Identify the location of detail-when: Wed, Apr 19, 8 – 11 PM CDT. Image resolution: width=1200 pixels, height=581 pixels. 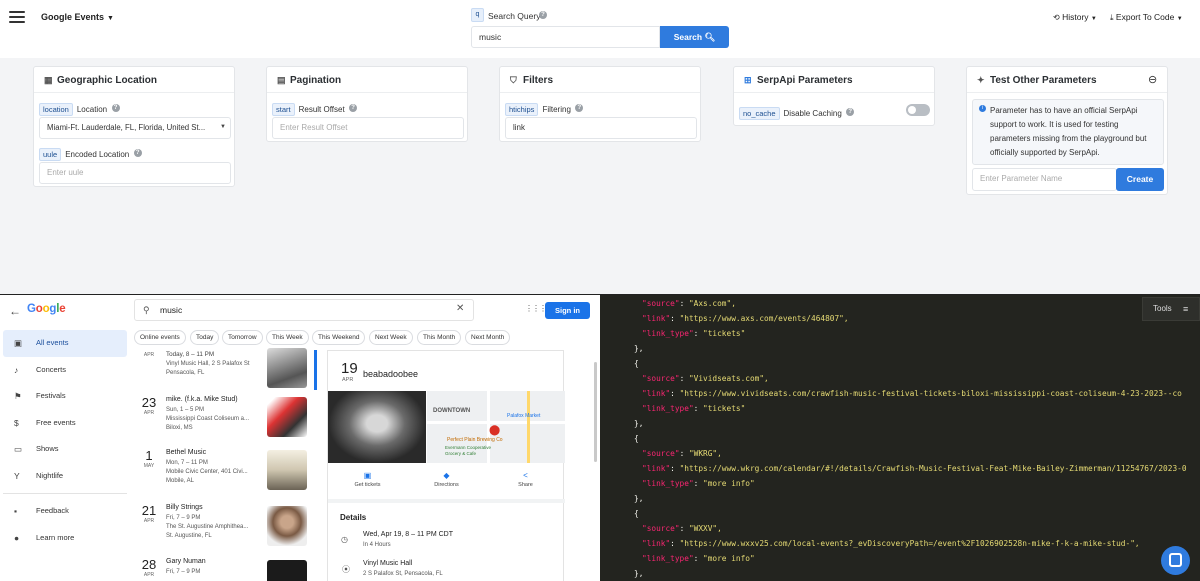
(408, 534).